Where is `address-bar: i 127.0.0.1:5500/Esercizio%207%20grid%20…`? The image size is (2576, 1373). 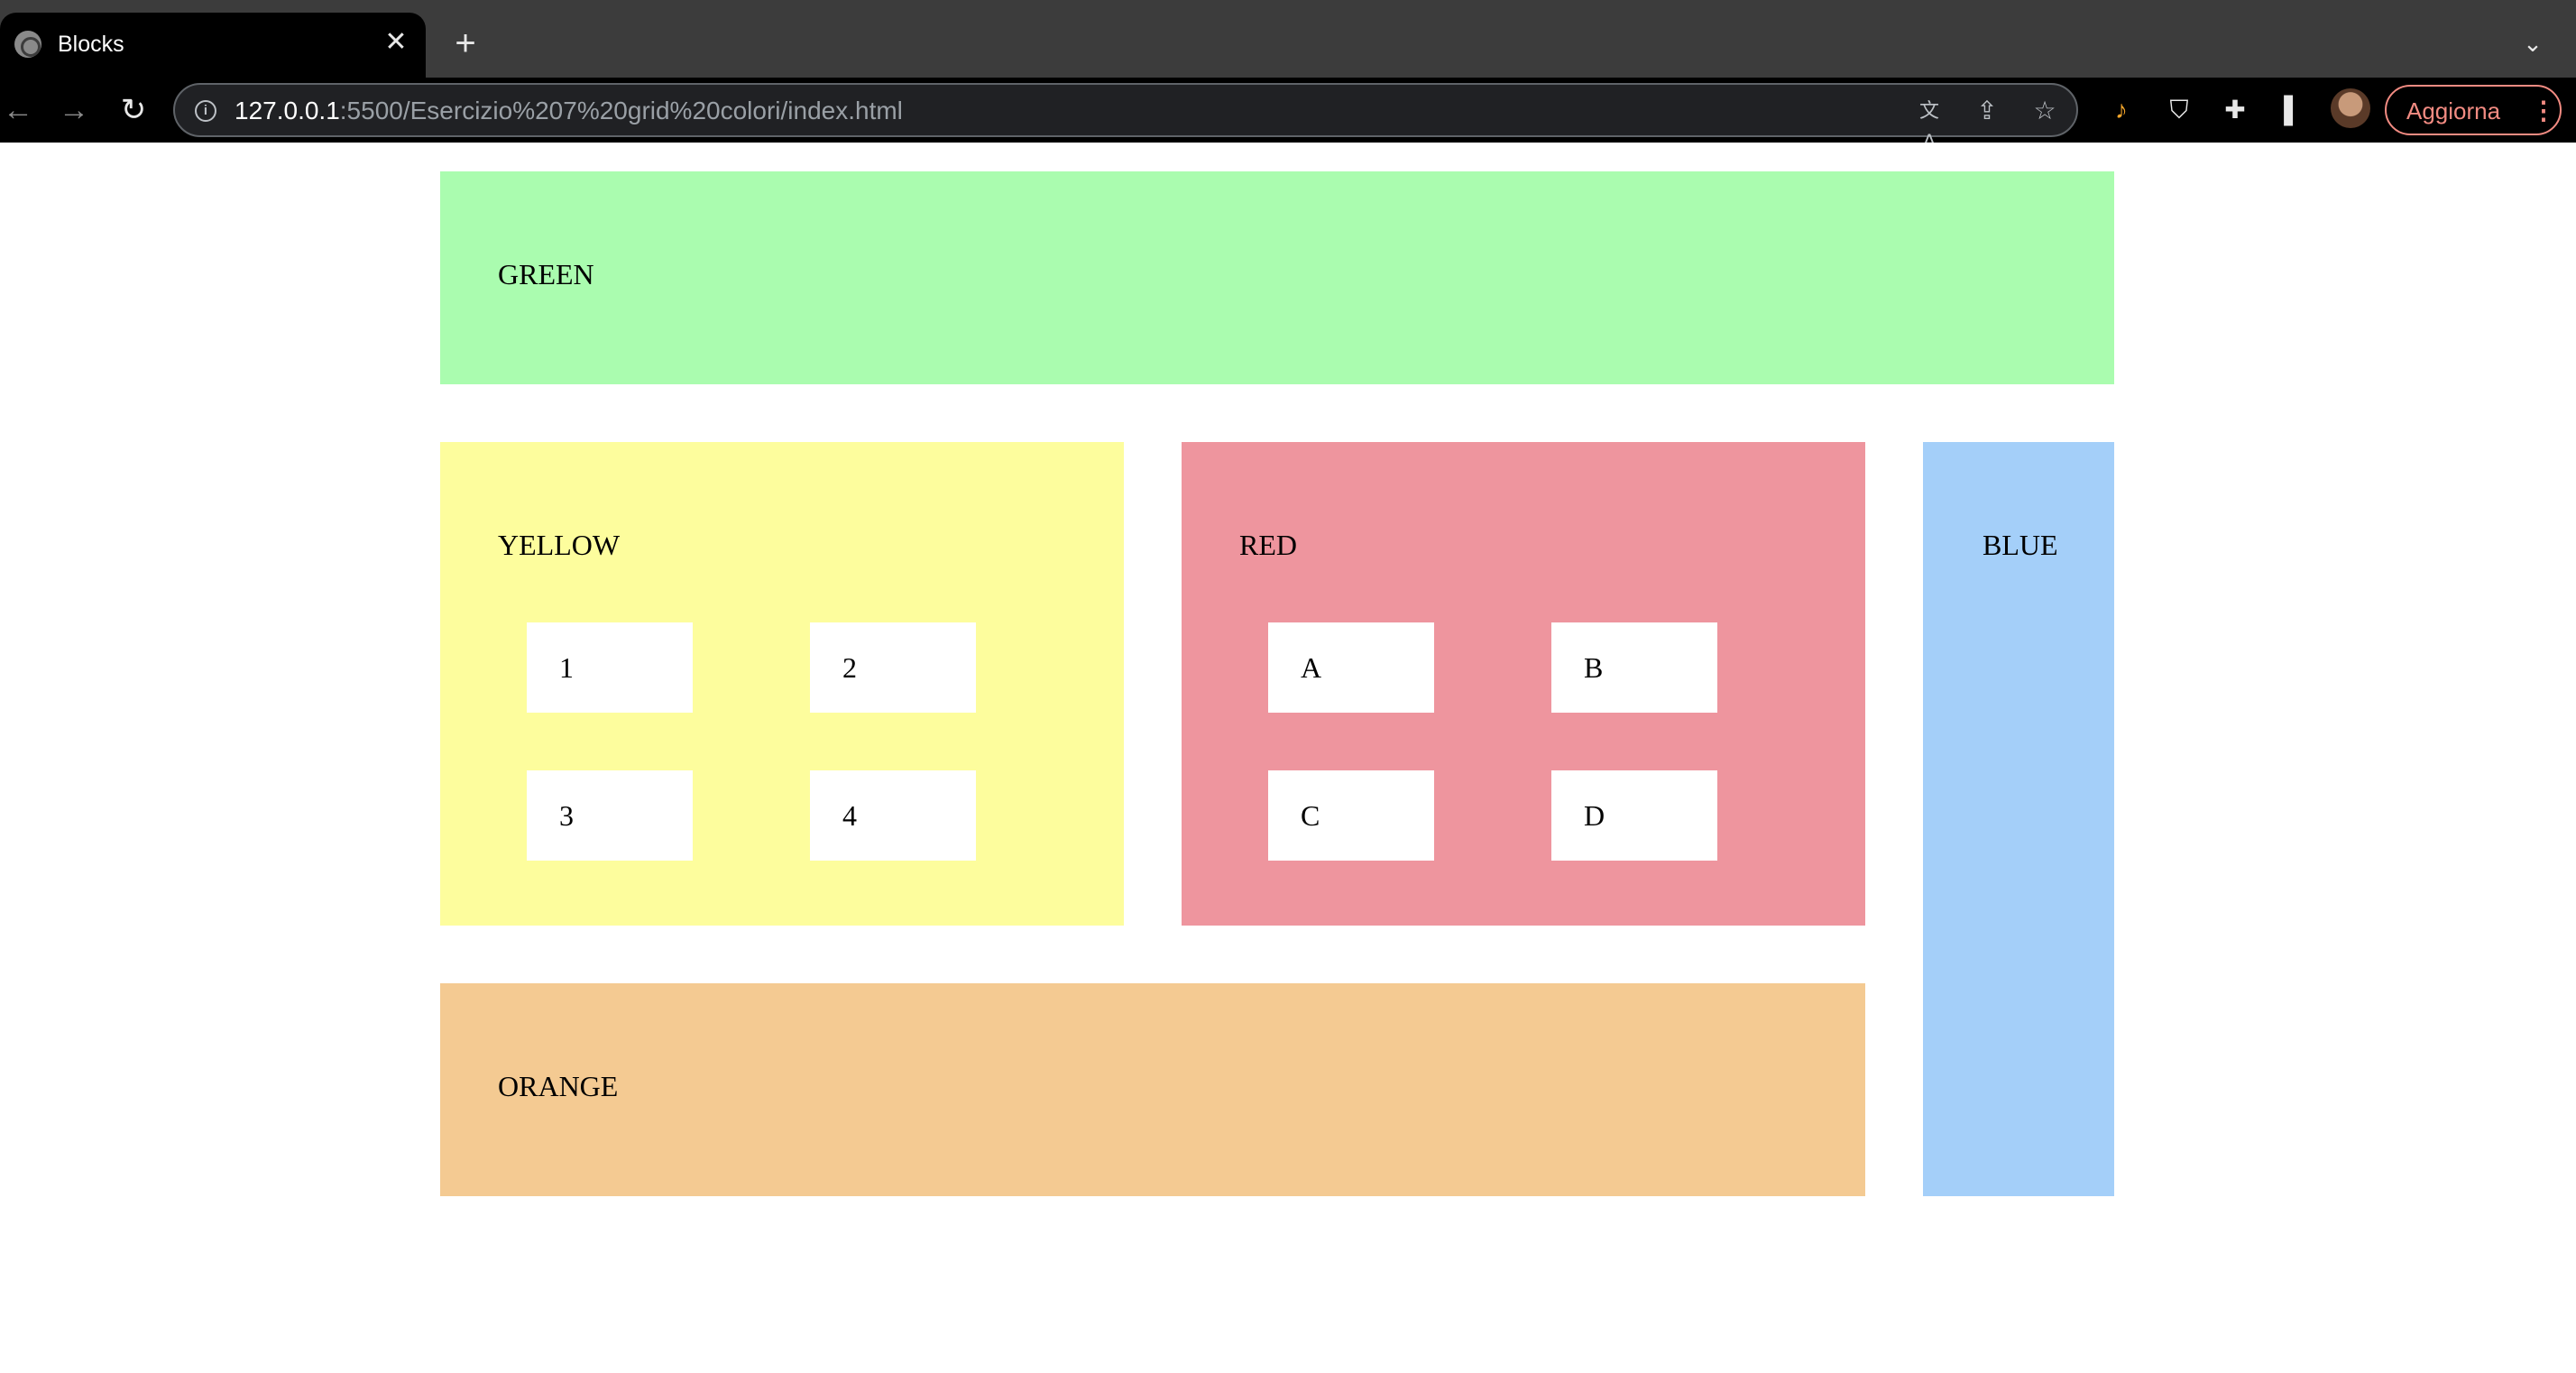 address-bar: i 127.0.0.1:5500/Esercizio%207%20grid%20… is located at coordinates (1126, 117).